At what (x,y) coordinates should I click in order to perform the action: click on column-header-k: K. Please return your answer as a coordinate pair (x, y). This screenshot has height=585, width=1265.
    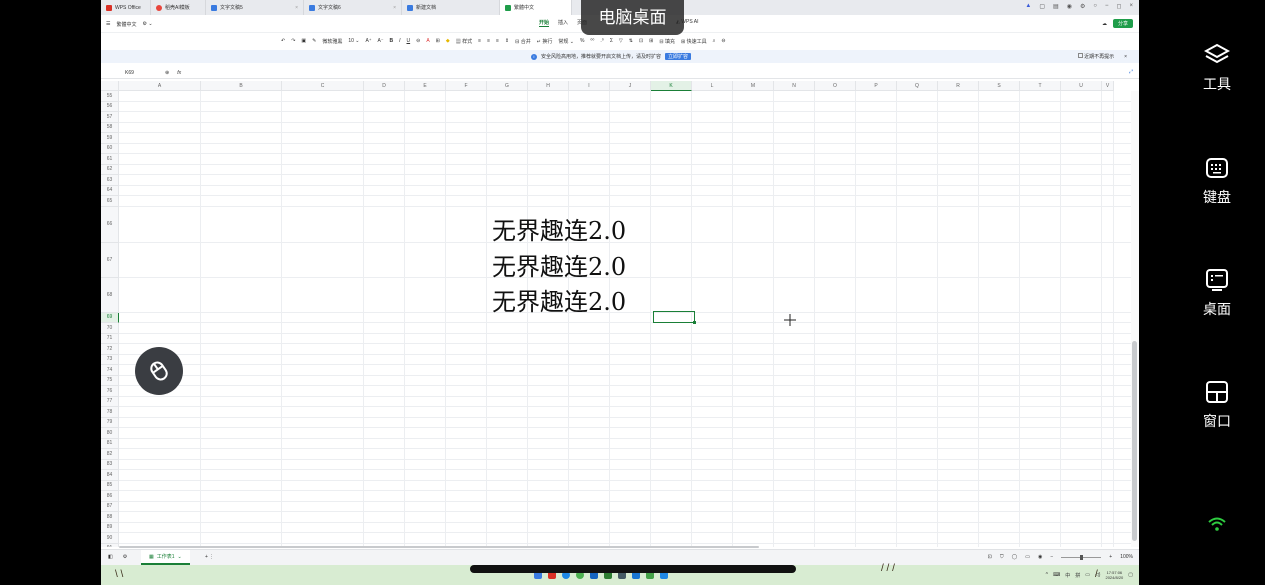
    Looking at the image, I should click on (671, 86).